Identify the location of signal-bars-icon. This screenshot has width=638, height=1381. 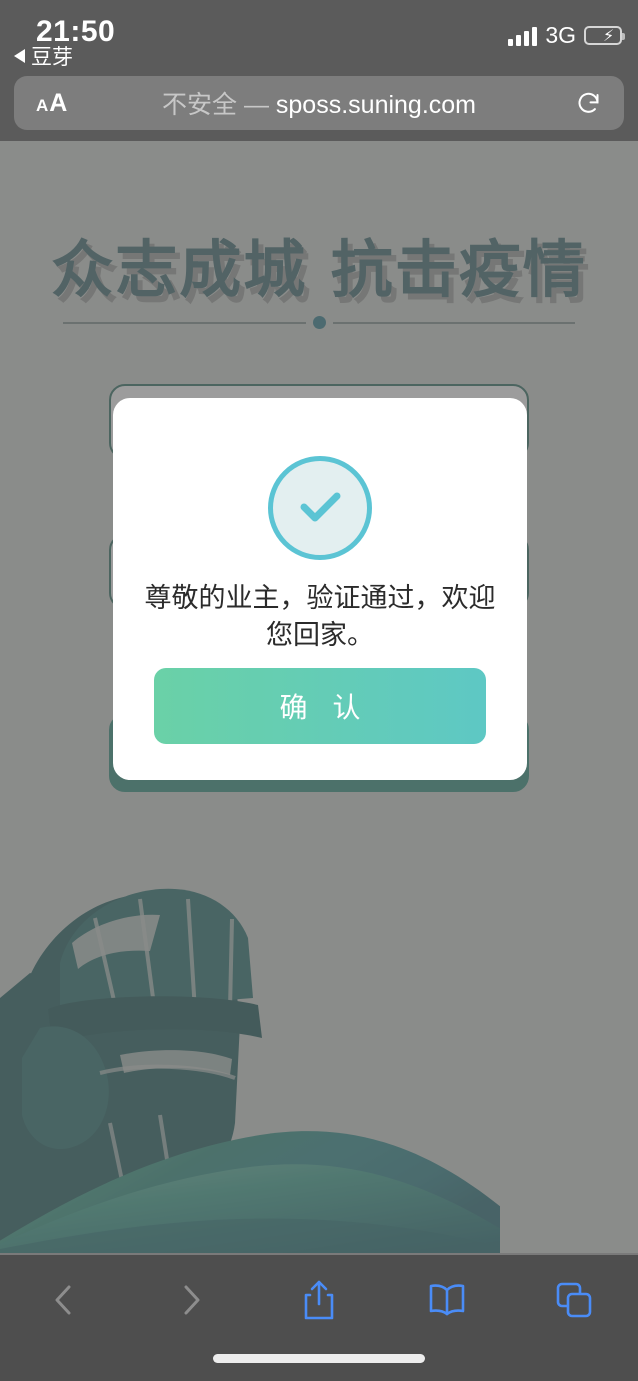
(523, 36).